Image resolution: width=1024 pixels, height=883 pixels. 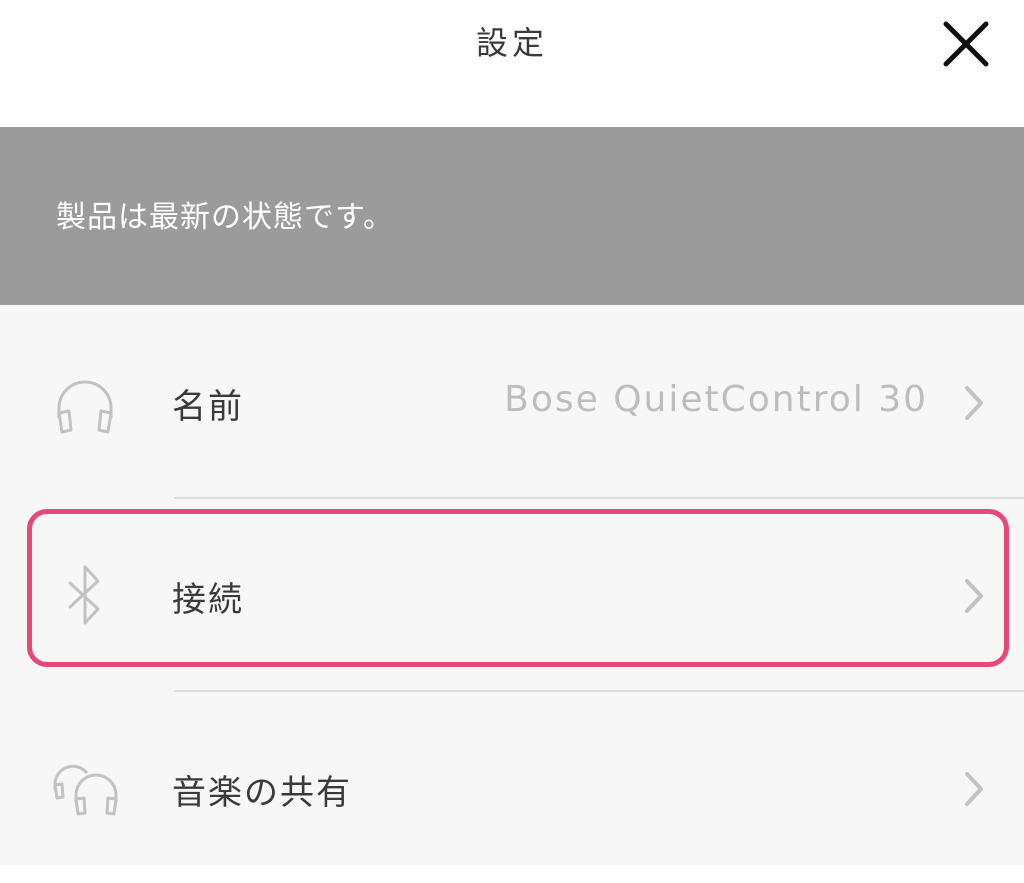 What do you see at coordinates (716, 399) in the screenshot?
I see `device-name-value: Bose QuietControl 30` at bounding box center [716, 399].